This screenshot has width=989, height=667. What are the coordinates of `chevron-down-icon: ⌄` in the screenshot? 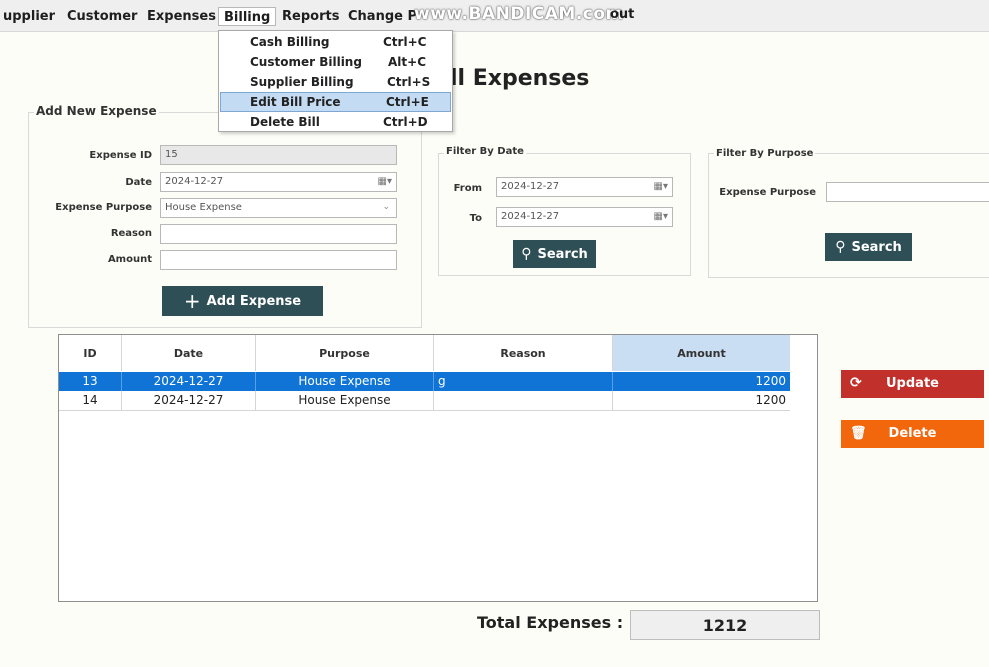 It's located at (386, 207).